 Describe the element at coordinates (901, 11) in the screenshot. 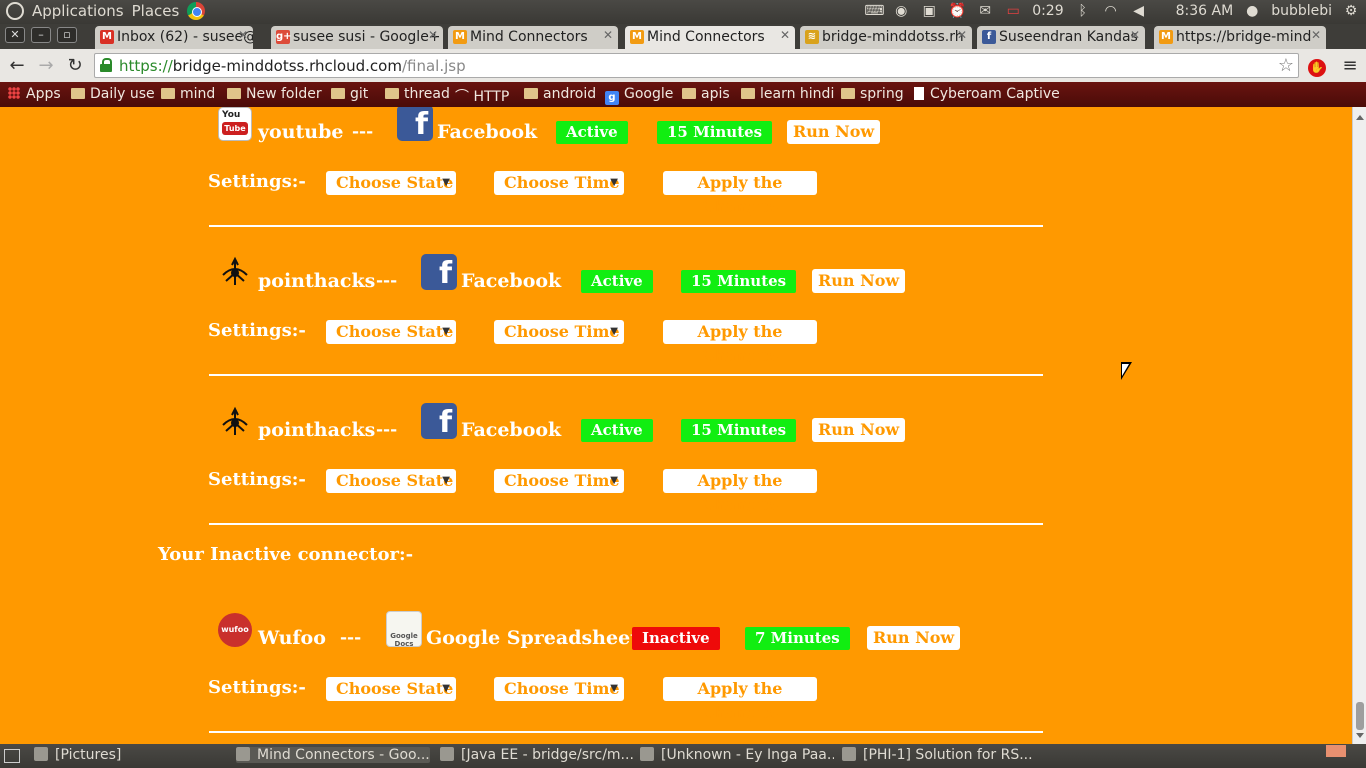

I see `eclipse-icon: ◉` at that location.